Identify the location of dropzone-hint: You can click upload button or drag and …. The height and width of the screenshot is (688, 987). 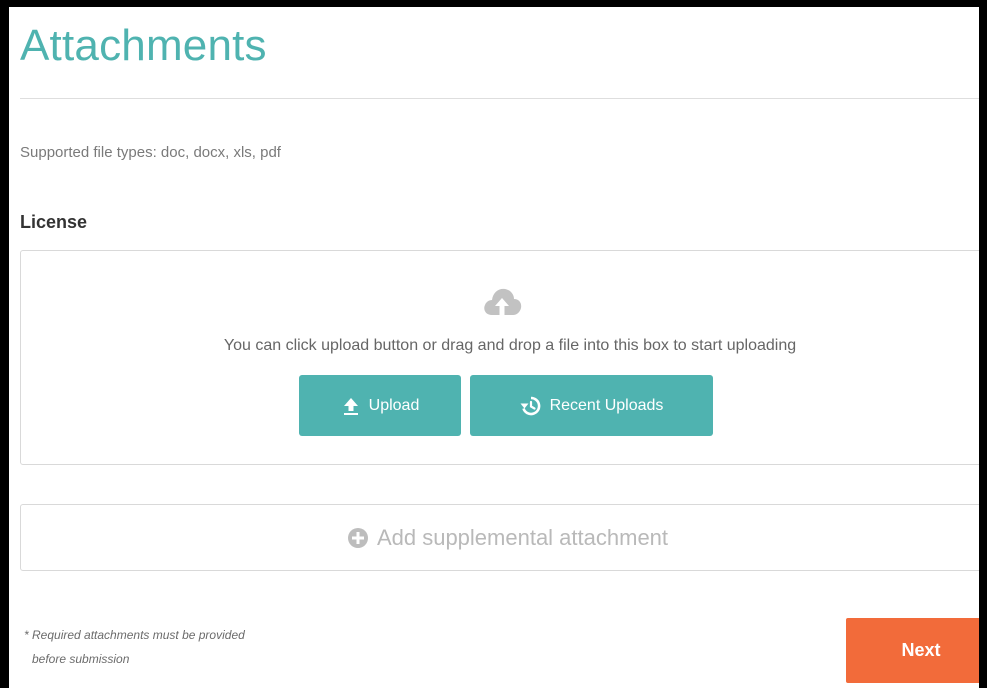
(510, 345).